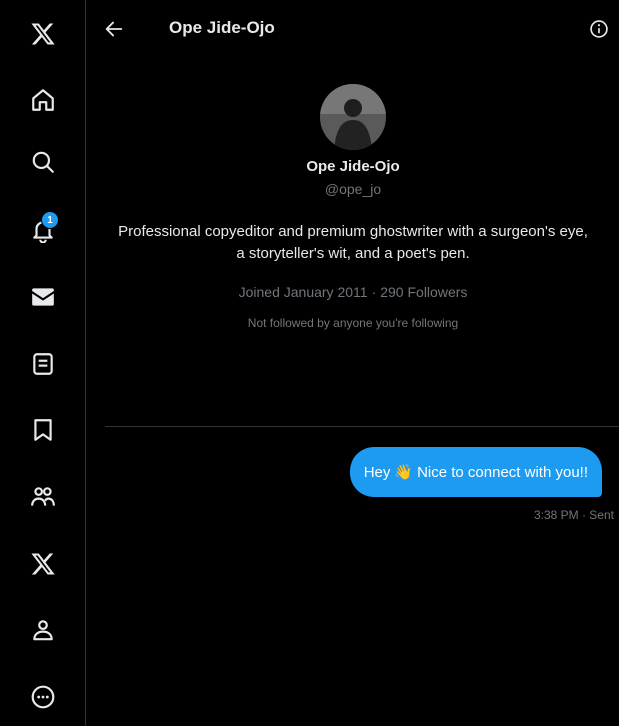 This screenshot has width=619, height=726. Describe the element at coordinates (43, 34) in the screenshot. I see `x-logo-icon` at that location.